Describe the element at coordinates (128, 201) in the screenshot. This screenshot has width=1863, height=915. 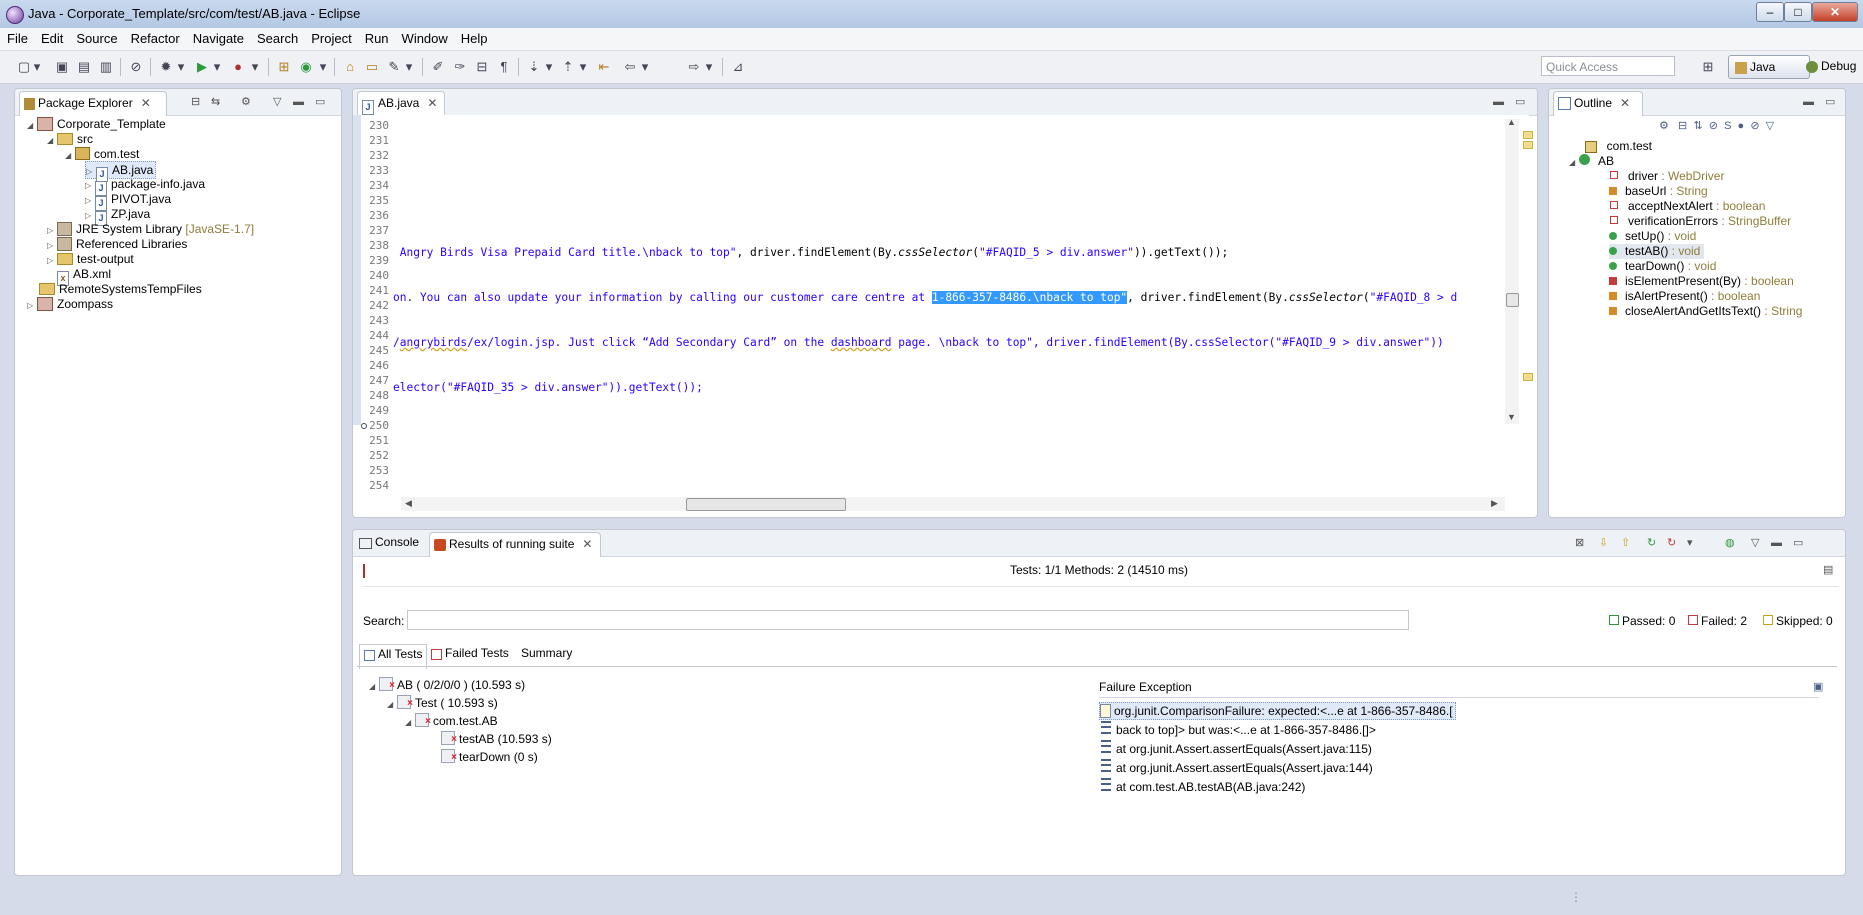
I see `tree-item-pivot-java: ▷ J PIVOT.java` at that location.